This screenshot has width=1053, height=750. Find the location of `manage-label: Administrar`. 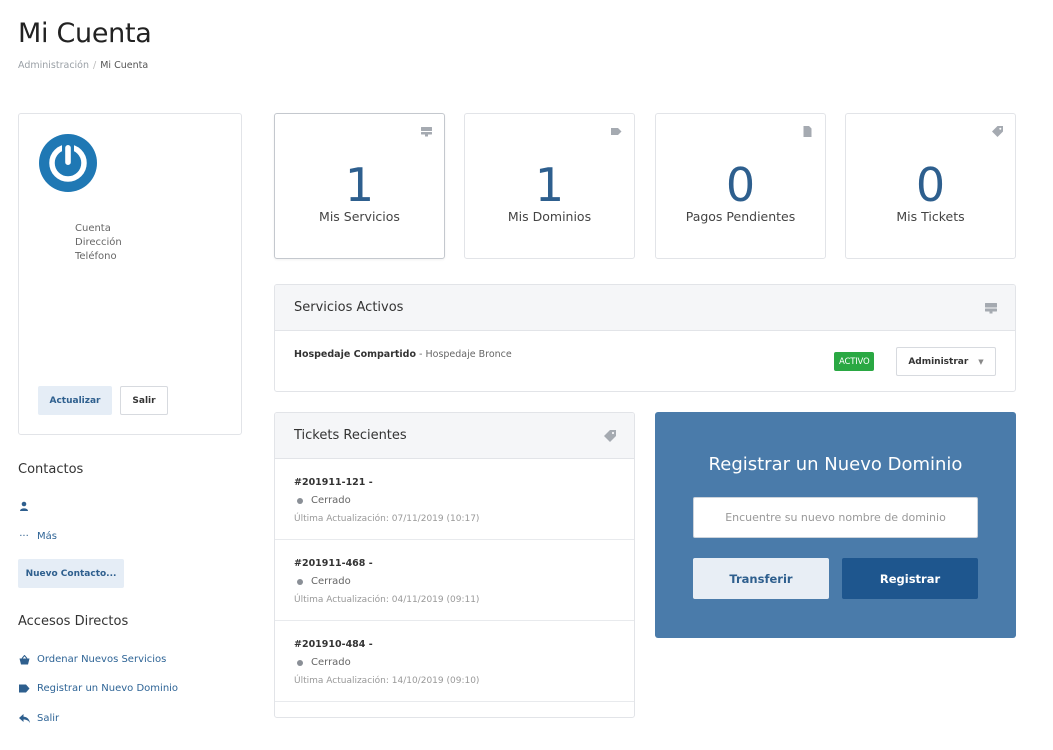

manage-label: Administrar is located at coordinates (938, 361).